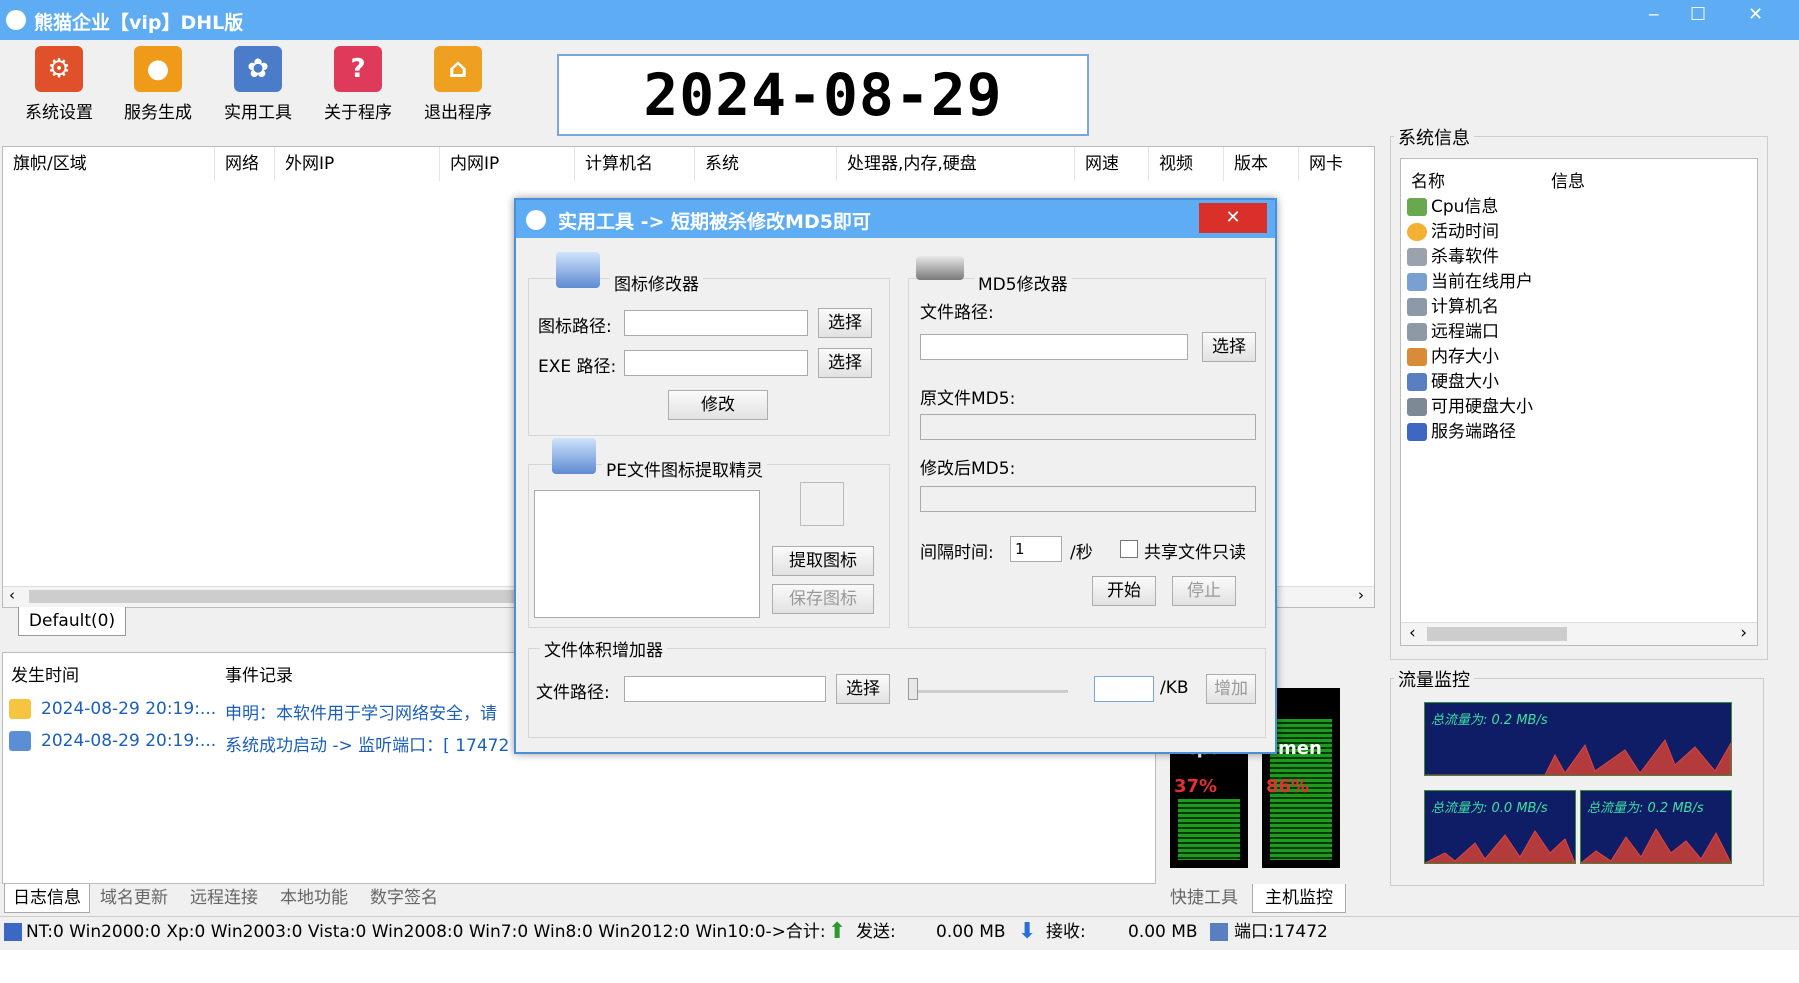 The height and width of the screenshot is (983, 1799). Describe the element at coordinates (913, 689) in the screenshot. I see `size-slider-thumb` at that location.